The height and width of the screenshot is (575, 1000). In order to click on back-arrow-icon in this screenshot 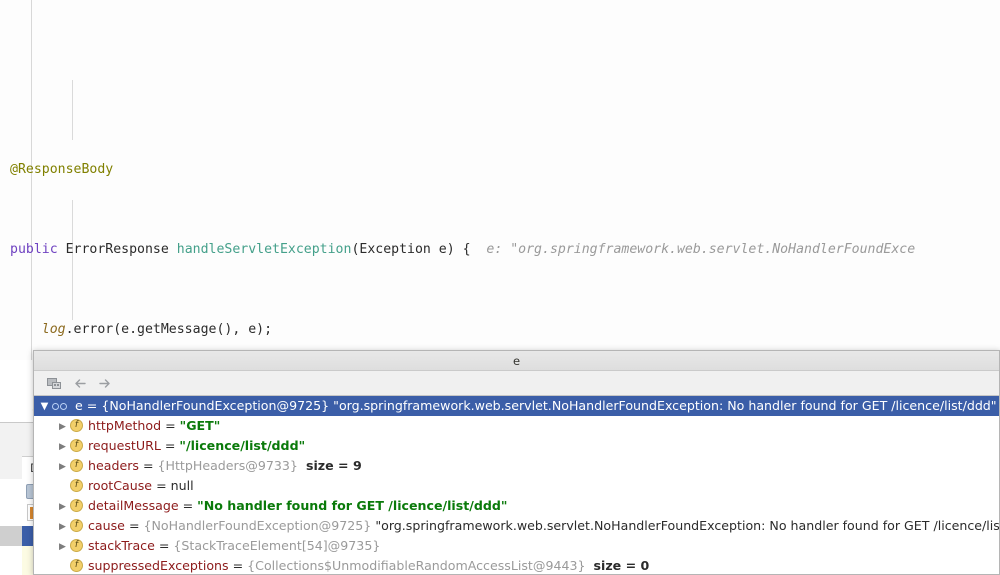, I will do `click(81, 383)`.